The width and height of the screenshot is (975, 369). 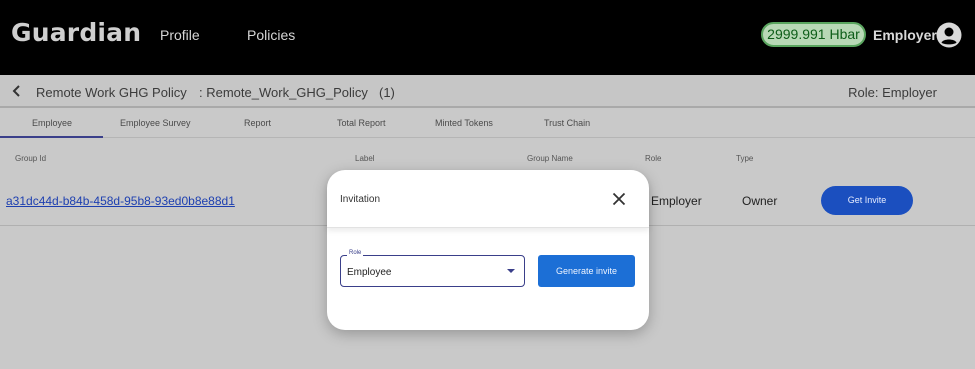 What do you see at coordinates (355, 253) in the screenshot?
I see `role-select-label: Role` at bounding box center [355, 253].